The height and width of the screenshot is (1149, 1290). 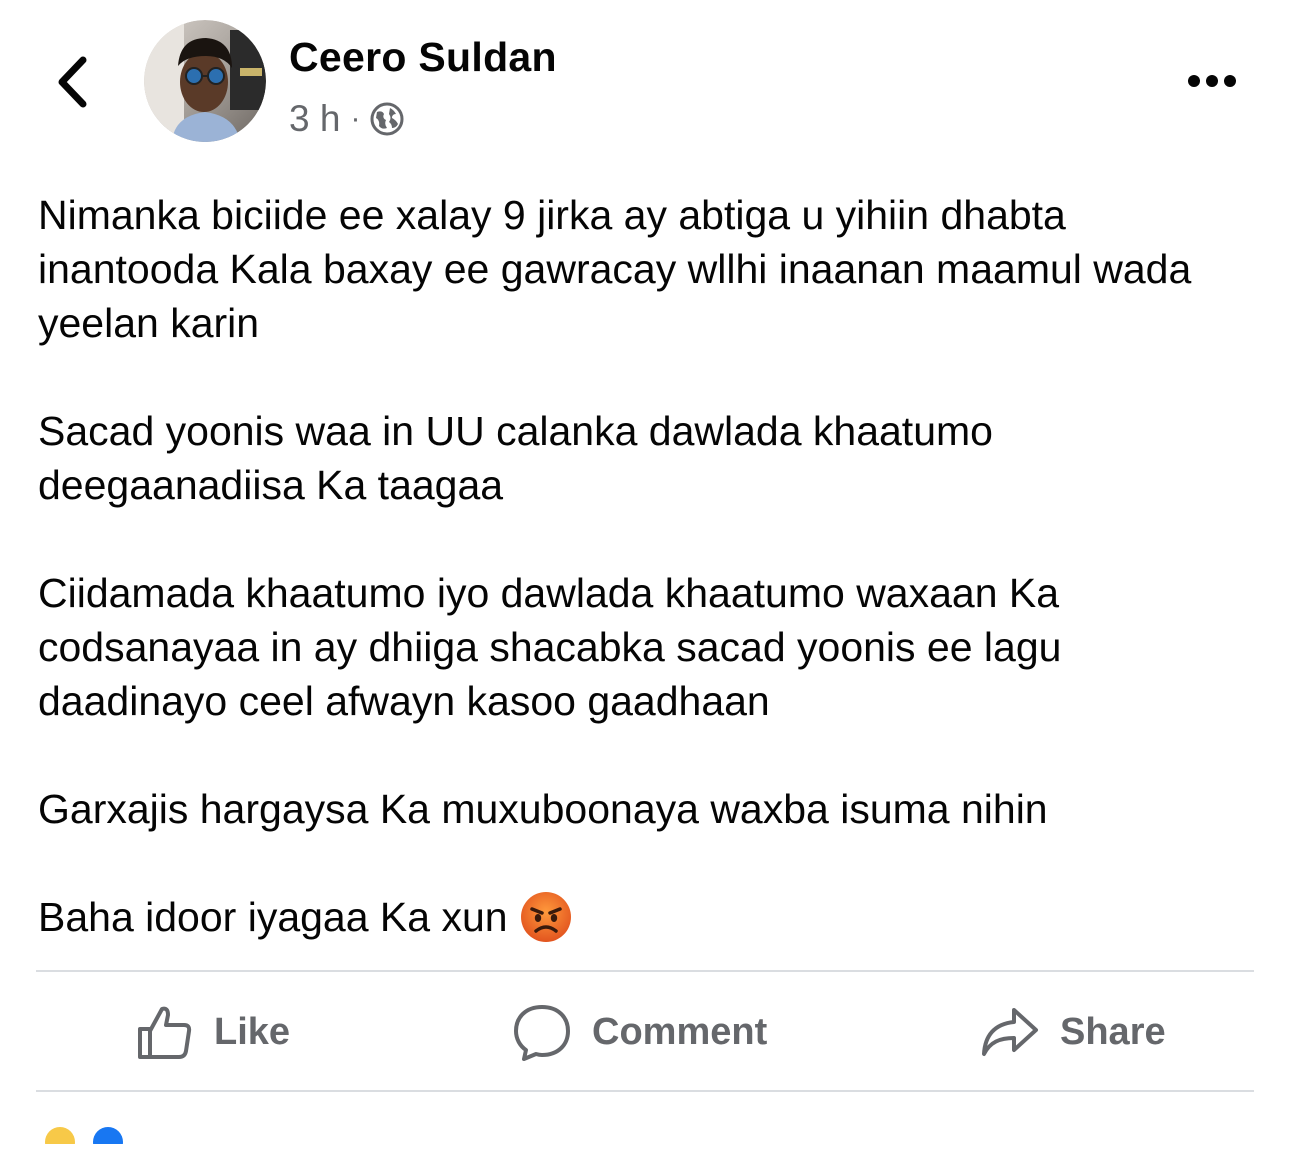 I want to click on like-button: Like, so click(x=213, y=1032).